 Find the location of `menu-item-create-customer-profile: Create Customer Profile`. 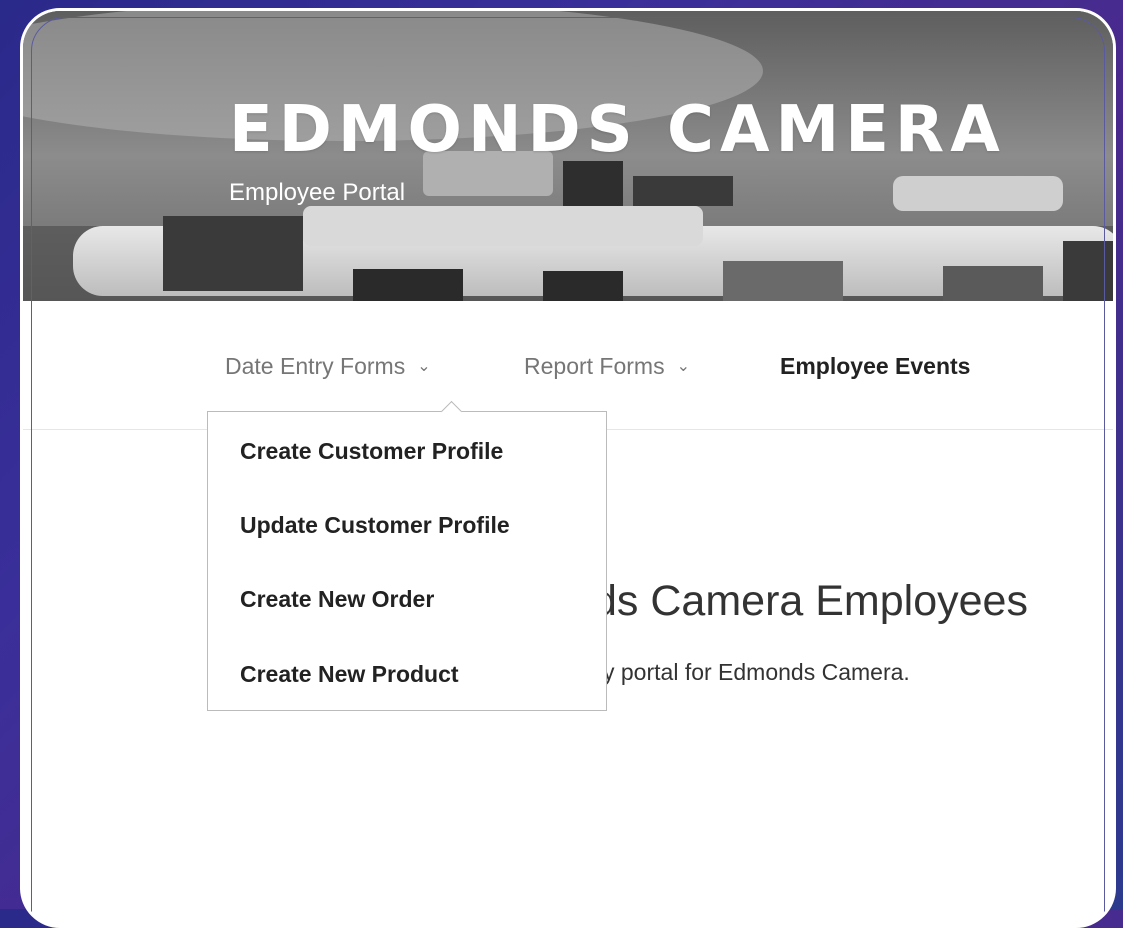

menu-item-create-customer-profile: Create Customer Profile is located at coordinates (371, 451).